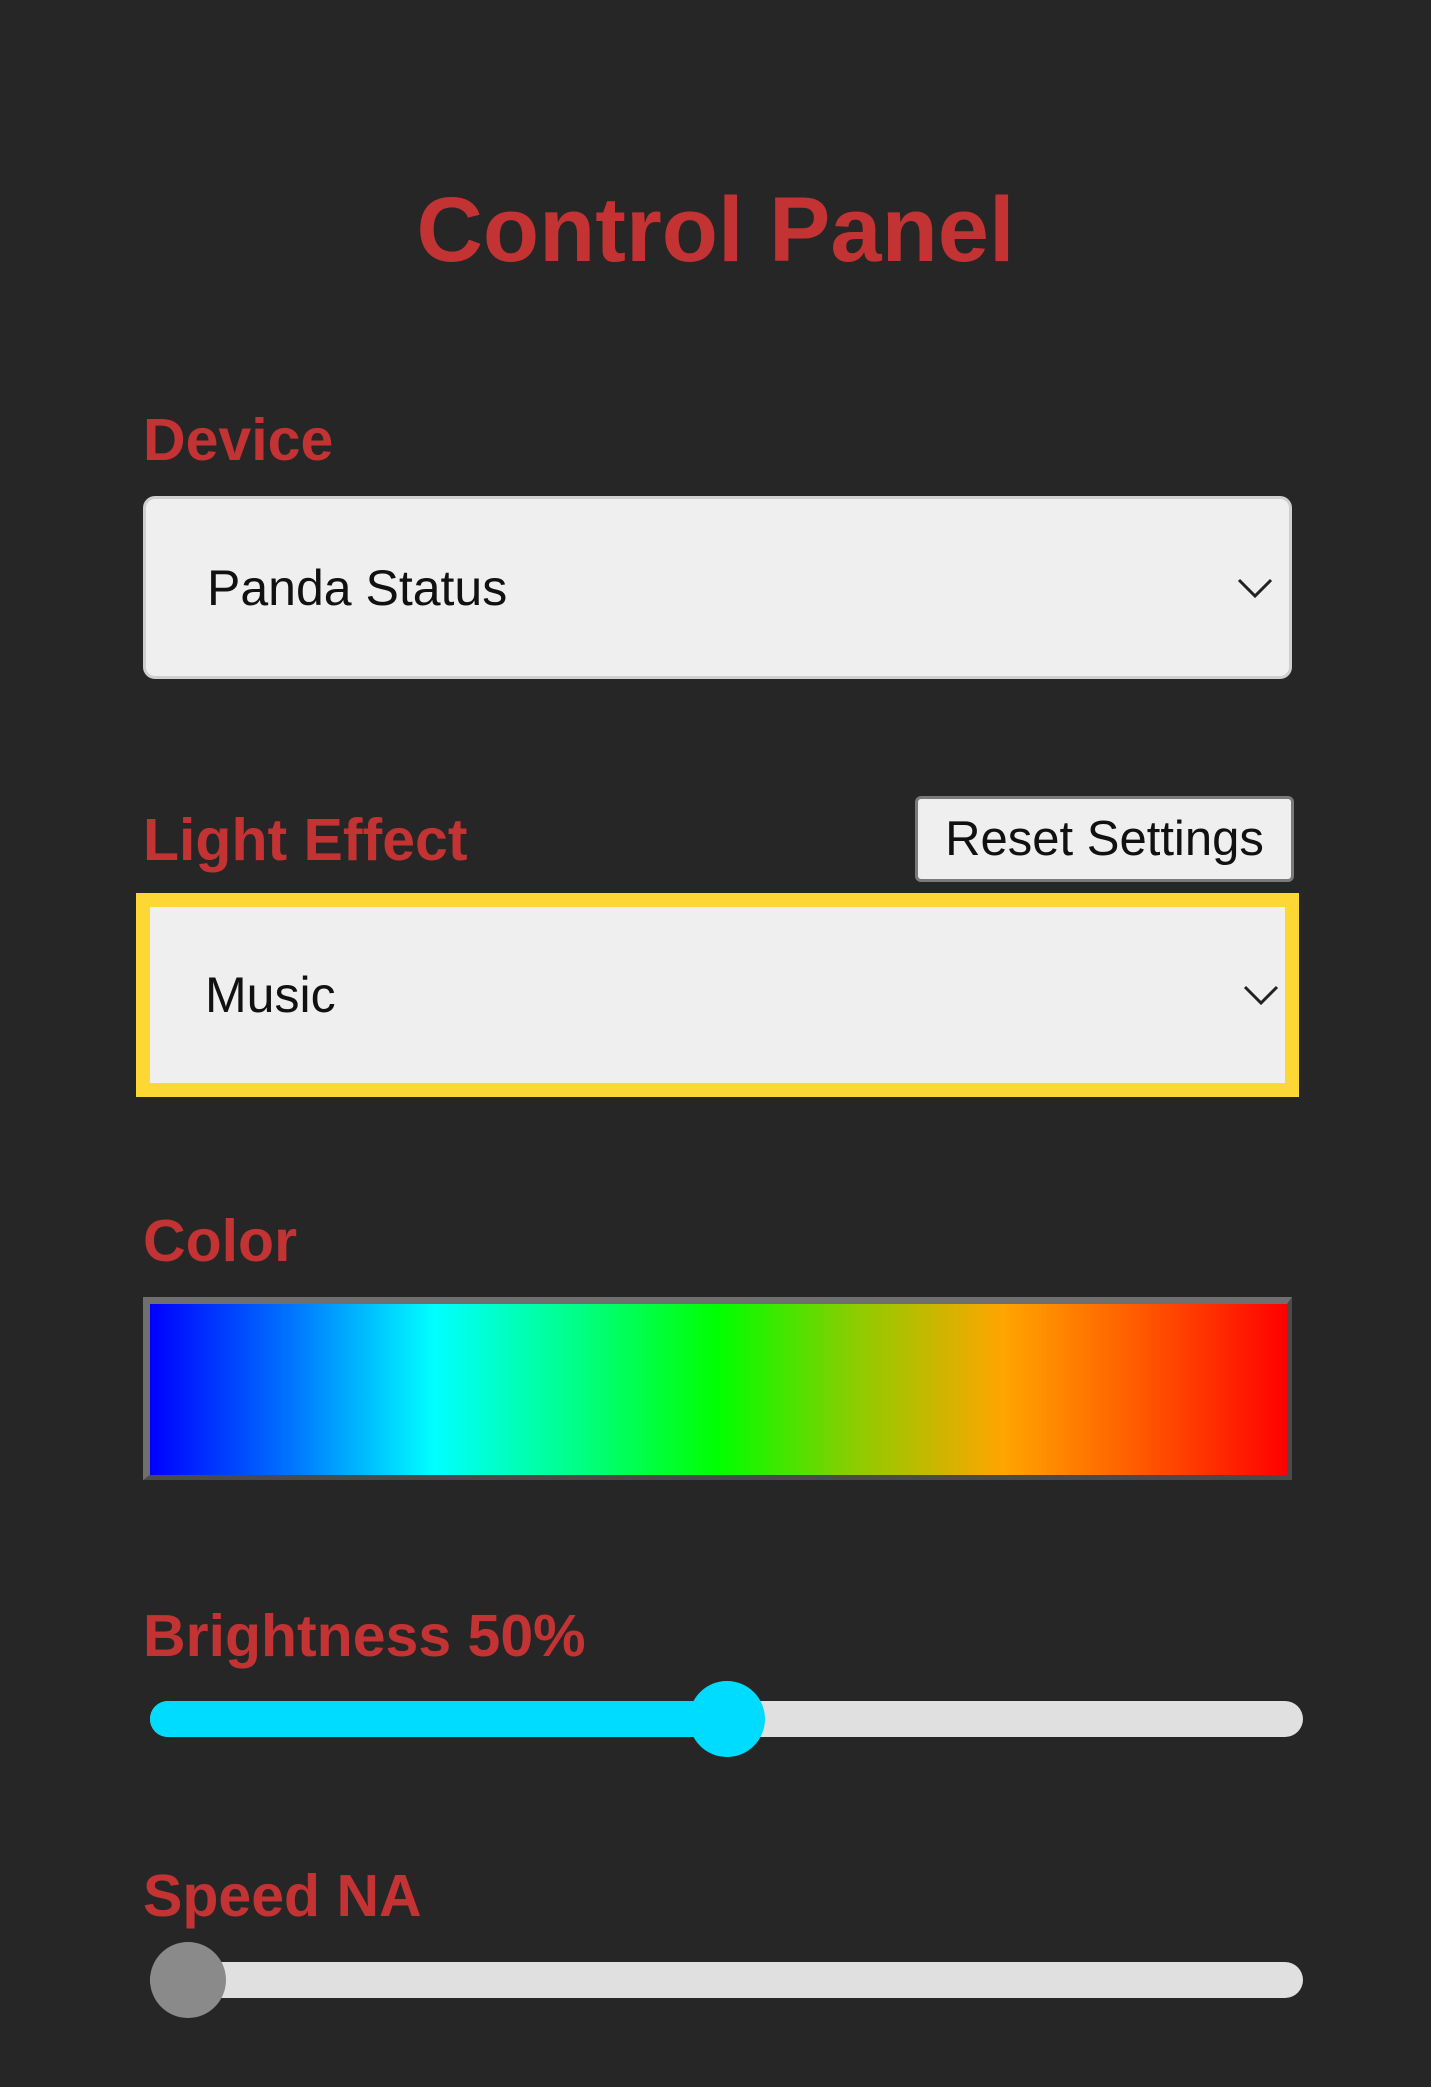  What do you see at coordinates (364, 1636) in the screenshot?
I see `brightness-label: Brightness 50%` at bounding box center [364, 1636].